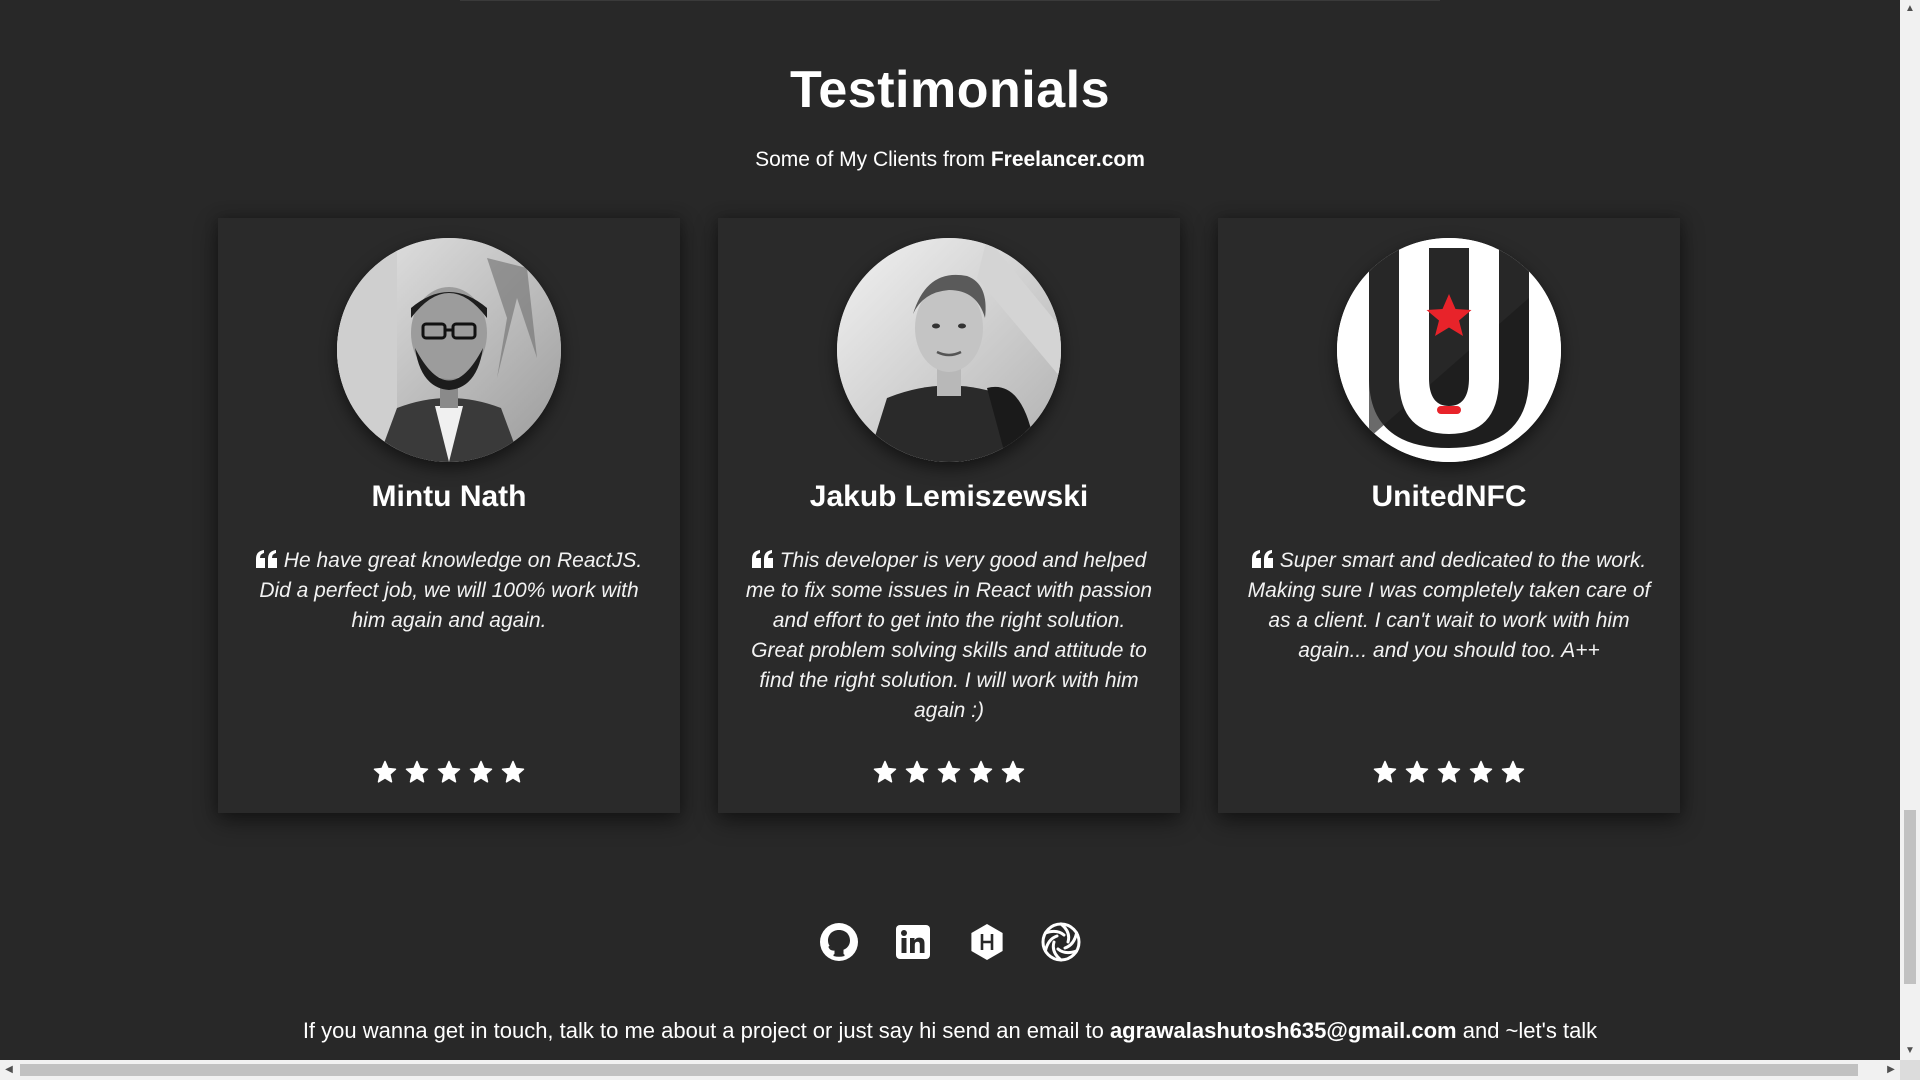 The image size is (1920, 1080). Describe the element at coordinates (1527, 1030) in the screenshot. I see `contact-suffix: and ~let's talk` at that location.